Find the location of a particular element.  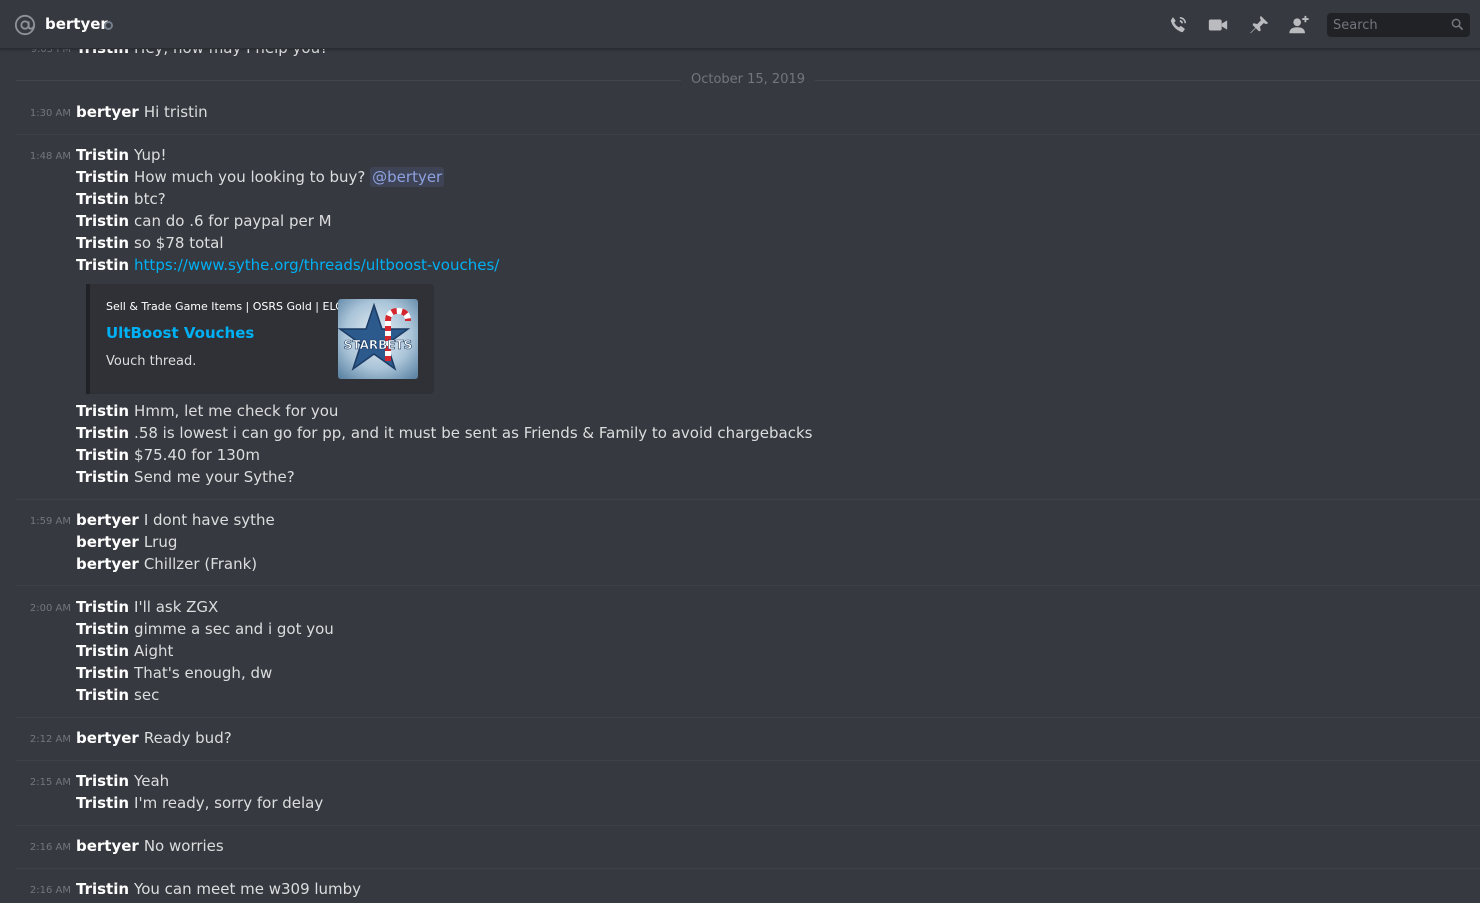

message-text: Lrug is located at coordinates (160, 542).